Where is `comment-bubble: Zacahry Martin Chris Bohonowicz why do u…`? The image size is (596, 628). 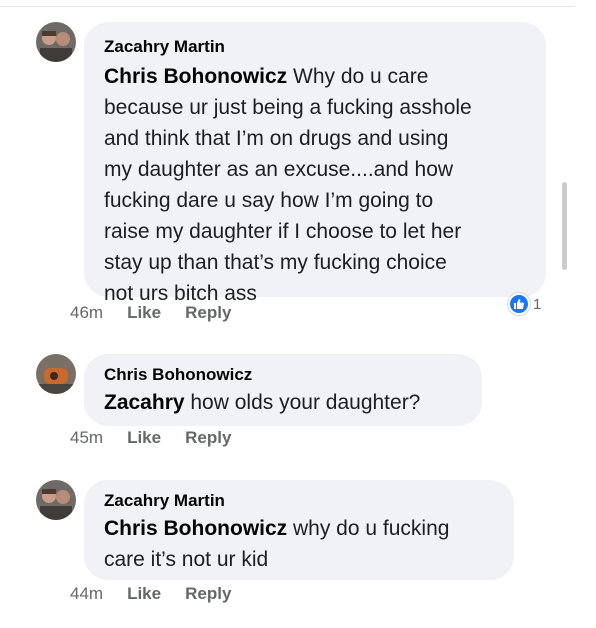
comment-bubble: Zacahry Martin Chris Bohonowicz why do u… is located at coordinates (299, 530).